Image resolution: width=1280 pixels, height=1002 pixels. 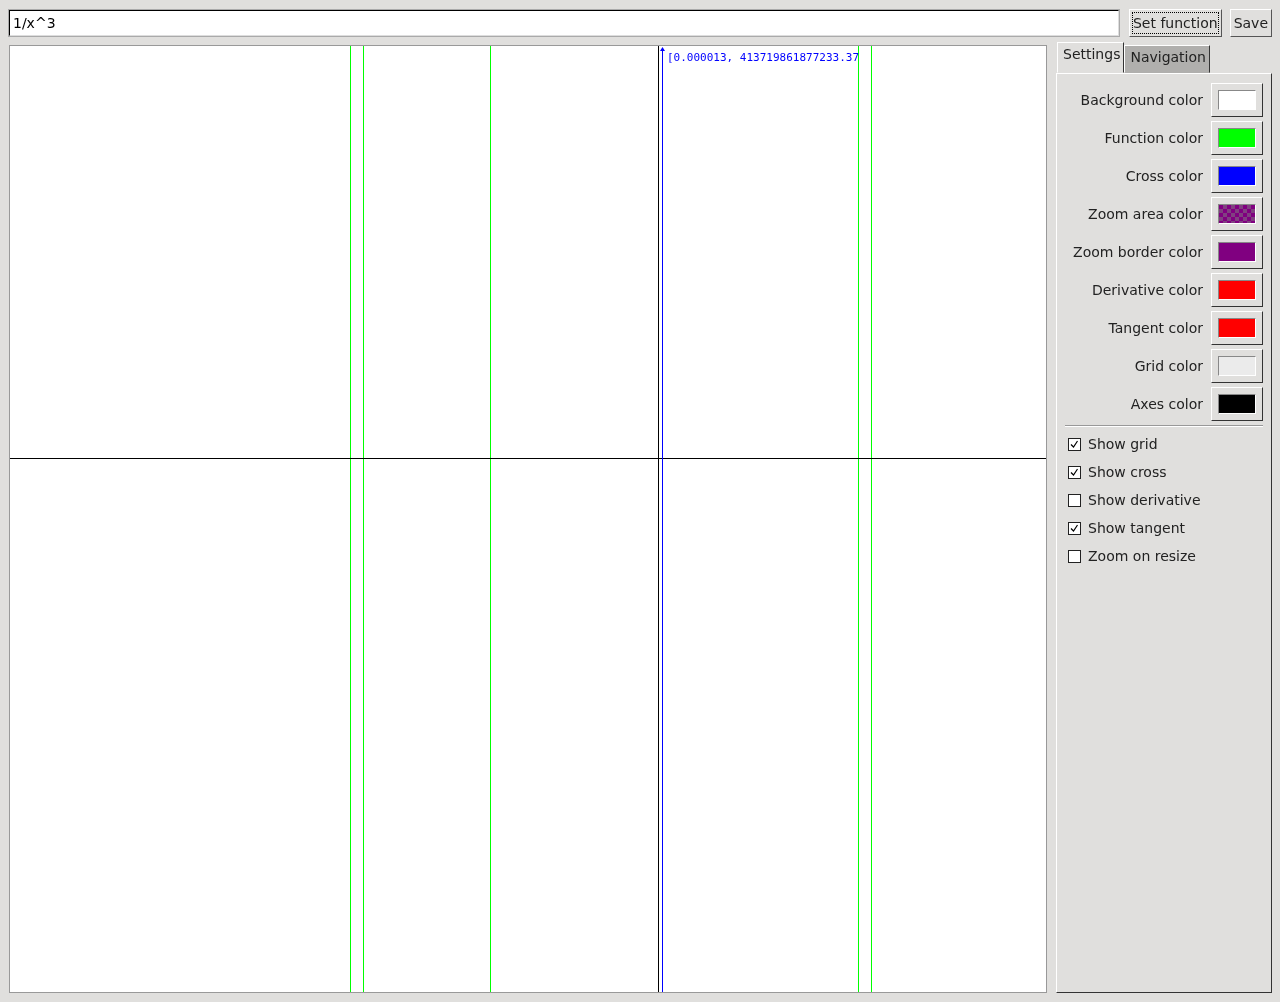 I want to click on checkbox-label: Show tangent, so click(x=1137, y=528).